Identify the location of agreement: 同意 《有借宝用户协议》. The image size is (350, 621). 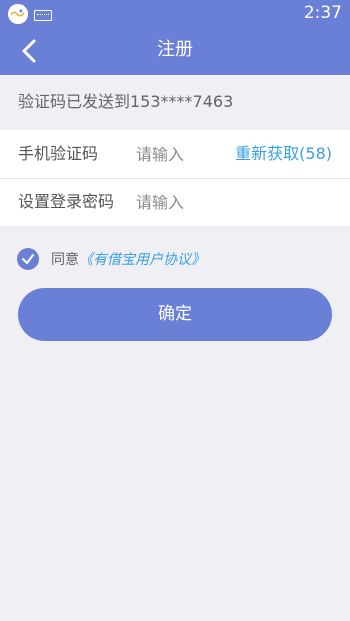
(111, 259).